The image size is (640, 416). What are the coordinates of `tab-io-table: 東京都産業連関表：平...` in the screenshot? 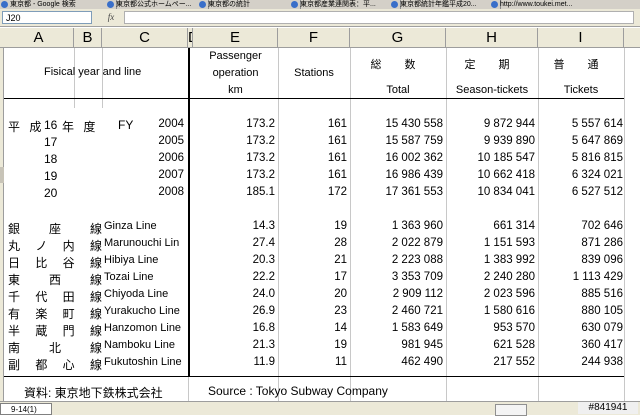 It's located at (345, 4).